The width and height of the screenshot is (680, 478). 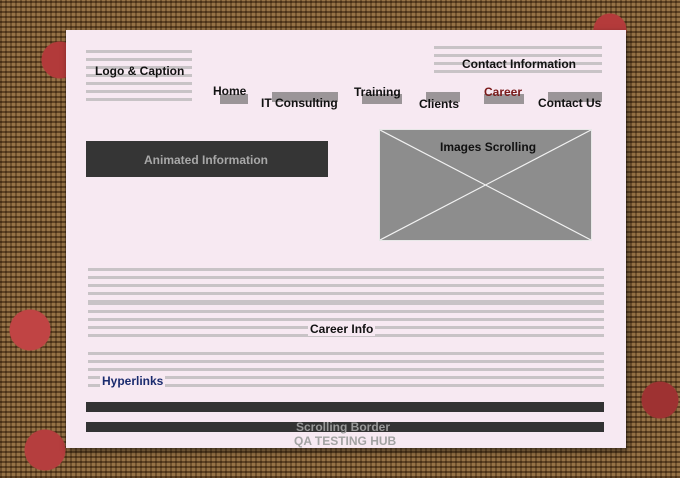 What do you see at coordinates (346, 285) in the screenshot?
I see `career-info-lines` at bounding box center [346, 285].